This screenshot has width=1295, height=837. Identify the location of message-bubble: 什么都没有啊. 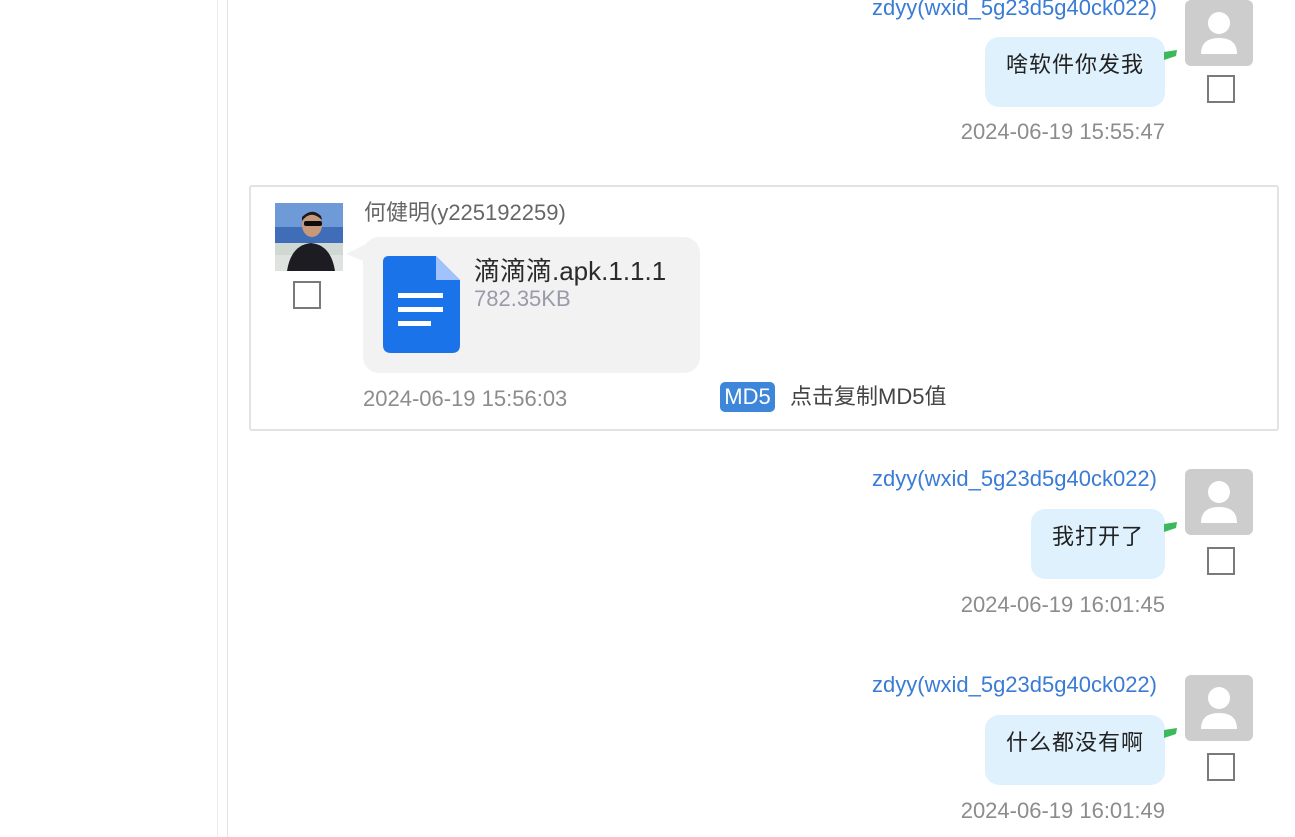
(1074, 750).